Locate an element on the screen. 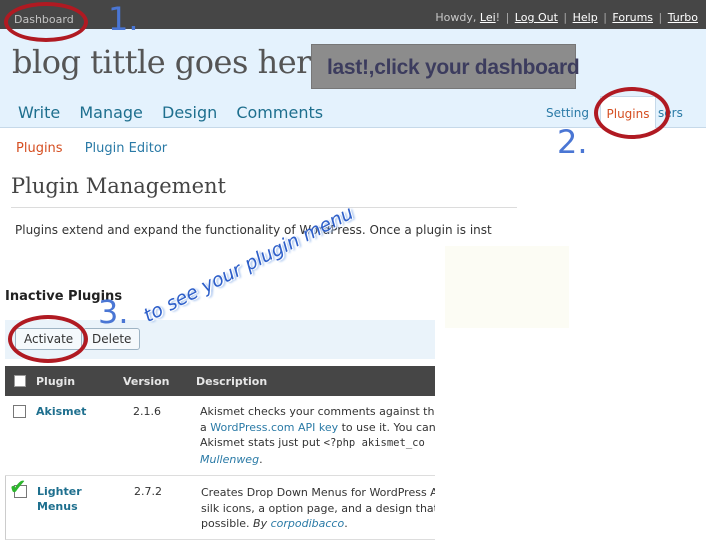 This screenshot has height=540, width=706. subnav-plugin-editor: Plugin Editor is located at coordinates (126, 148).